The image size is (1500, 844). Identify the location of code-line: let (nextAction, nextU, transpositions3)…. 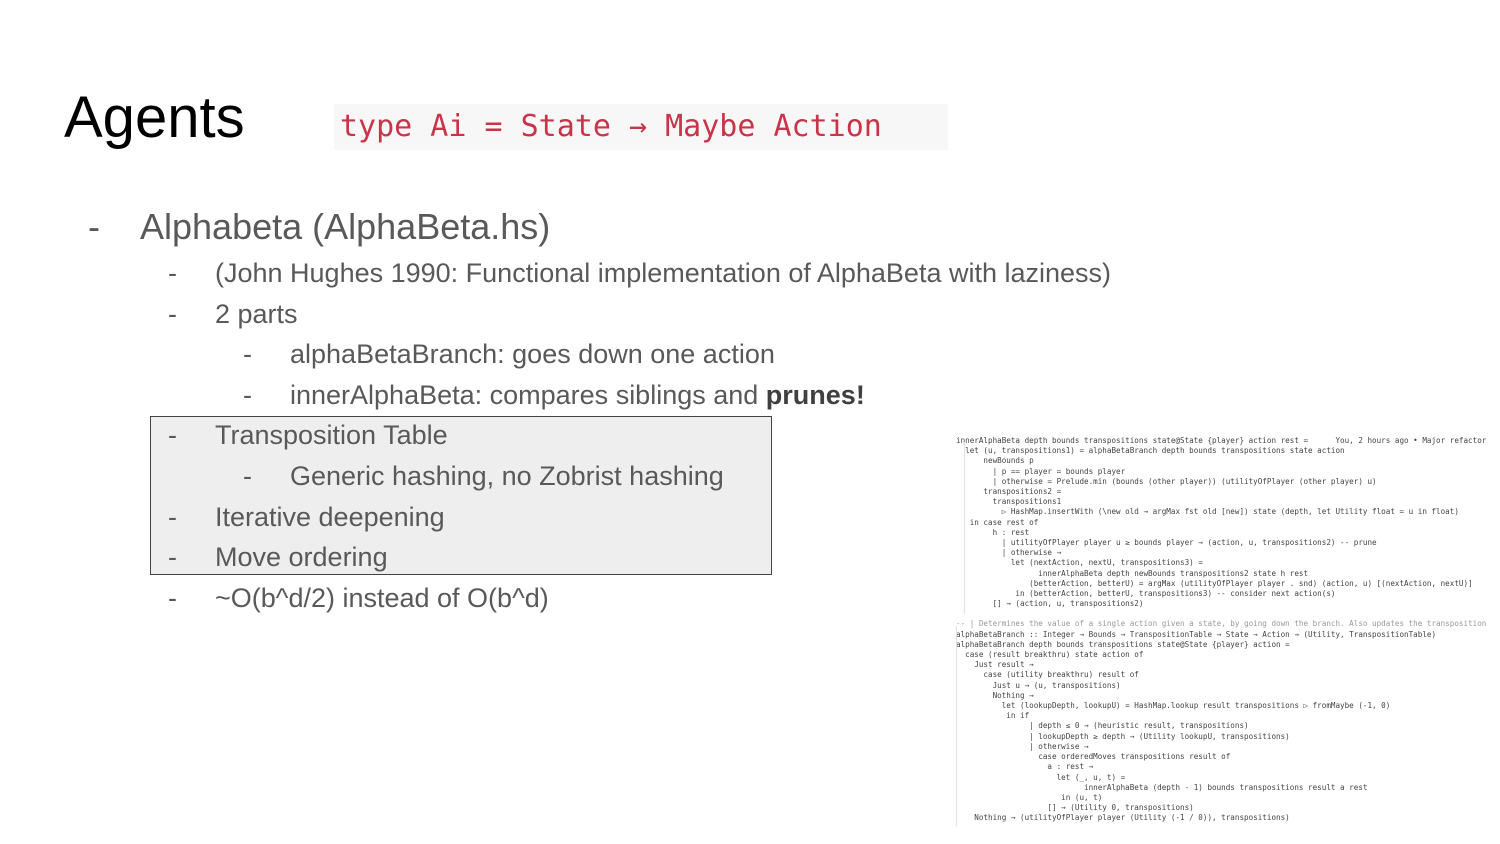
(1079, 563).